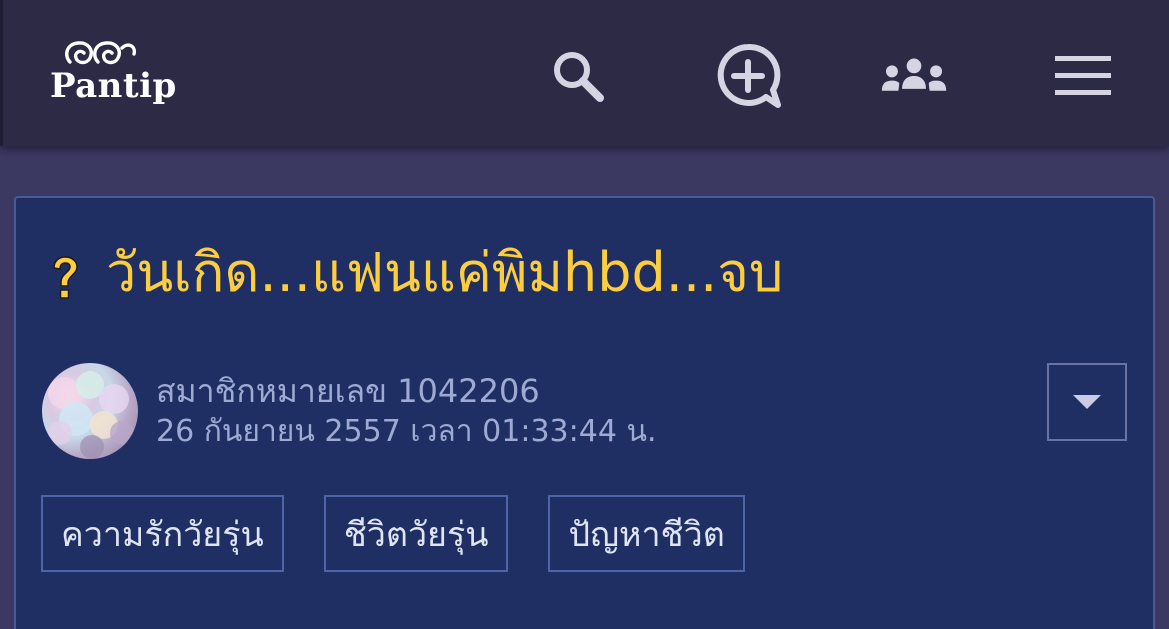 This screenshot has height=629, width=1169. I want to click on tag-teen-love: ความรักวัยรุ่น, so click(162, 533).